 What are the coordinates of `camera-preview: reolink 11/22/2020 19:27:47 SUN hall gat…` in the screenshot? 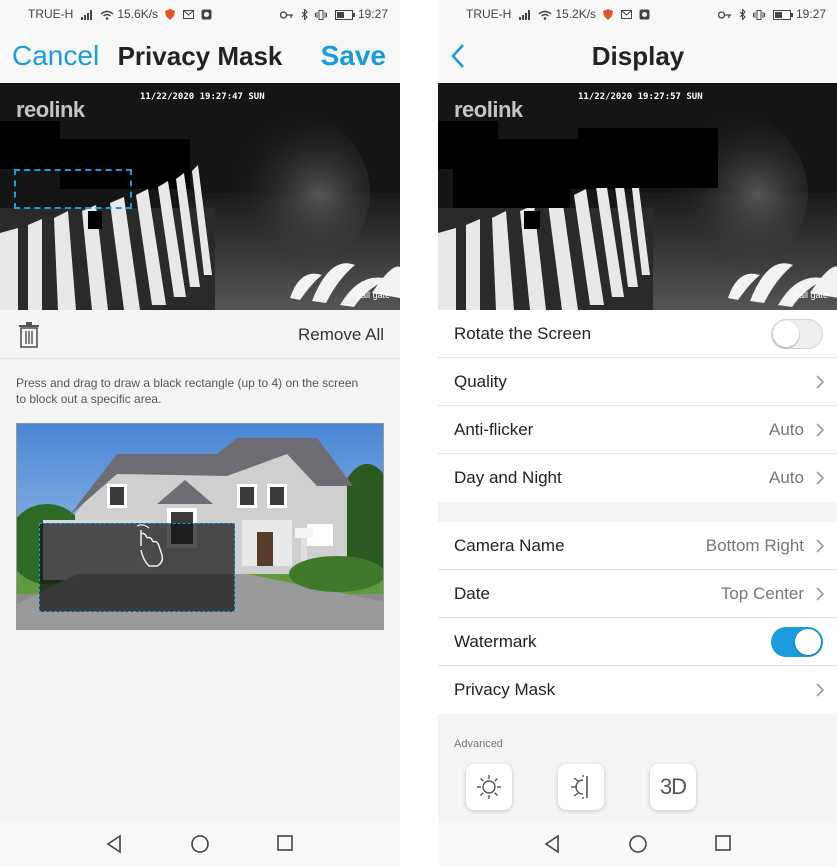 It's located at (200, 196).